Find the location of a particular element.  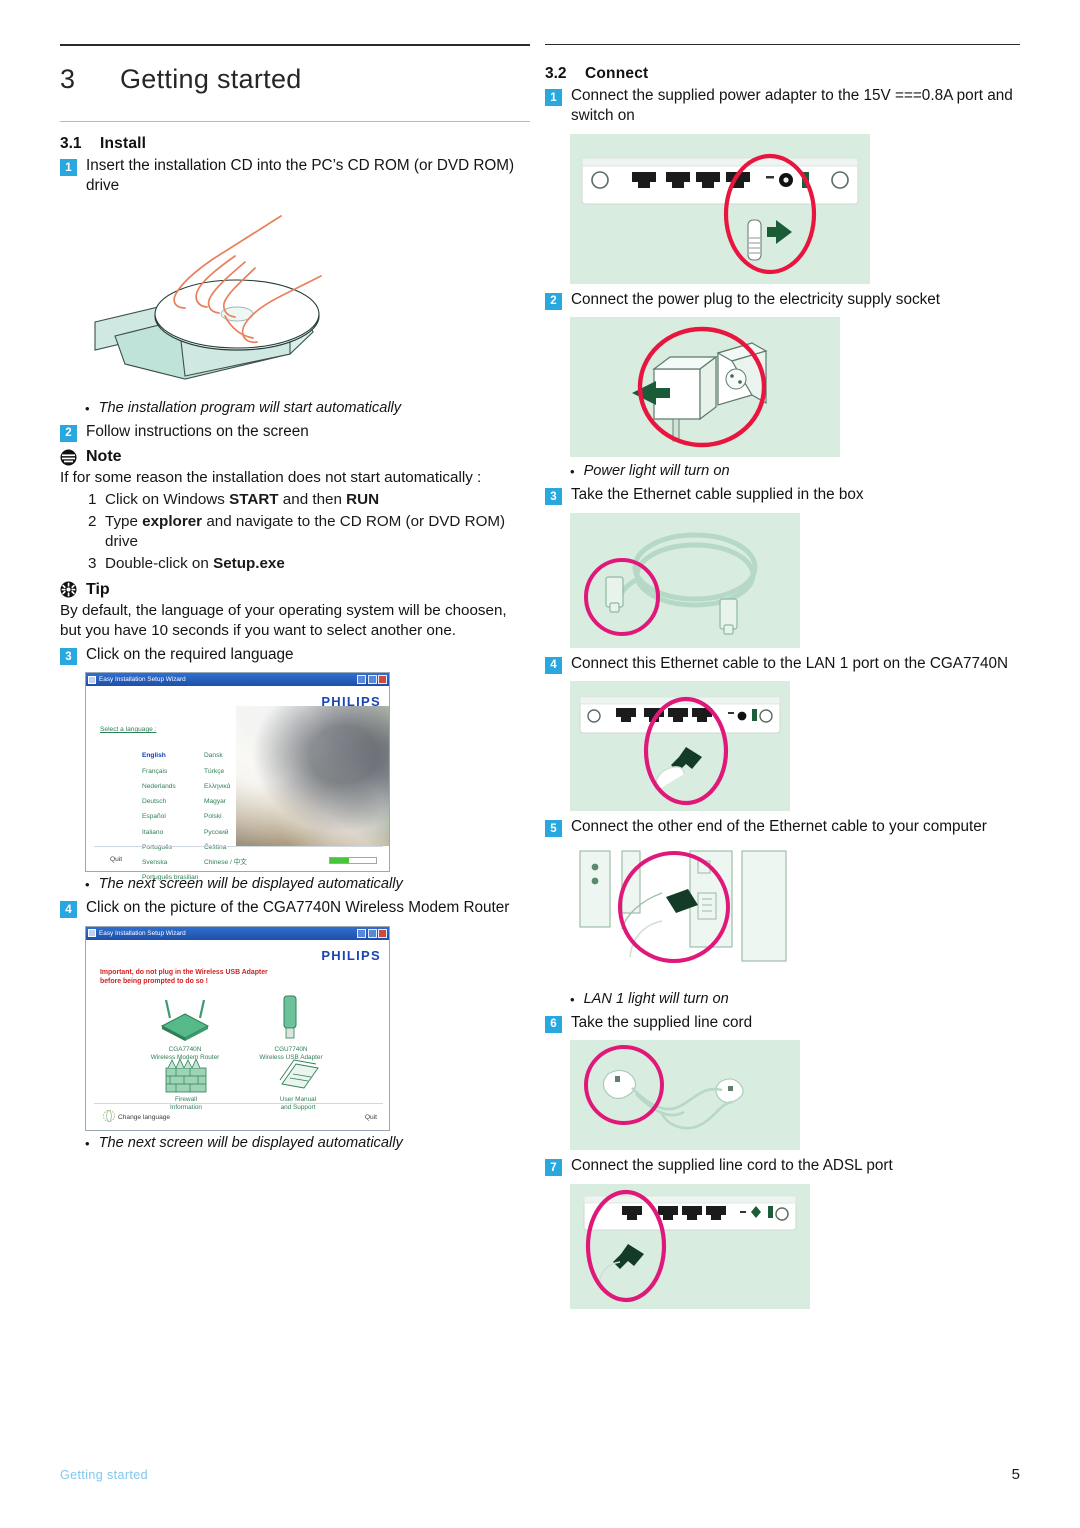

caption-power-light: • Power light will turn on is located at coordinates (795, 472).